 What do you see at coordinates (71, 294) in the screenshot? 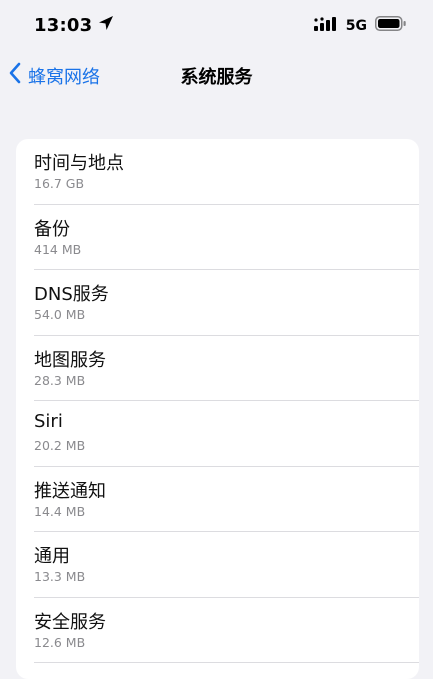
I see `service-name: DNS服务` at bounding box center [71, 294].